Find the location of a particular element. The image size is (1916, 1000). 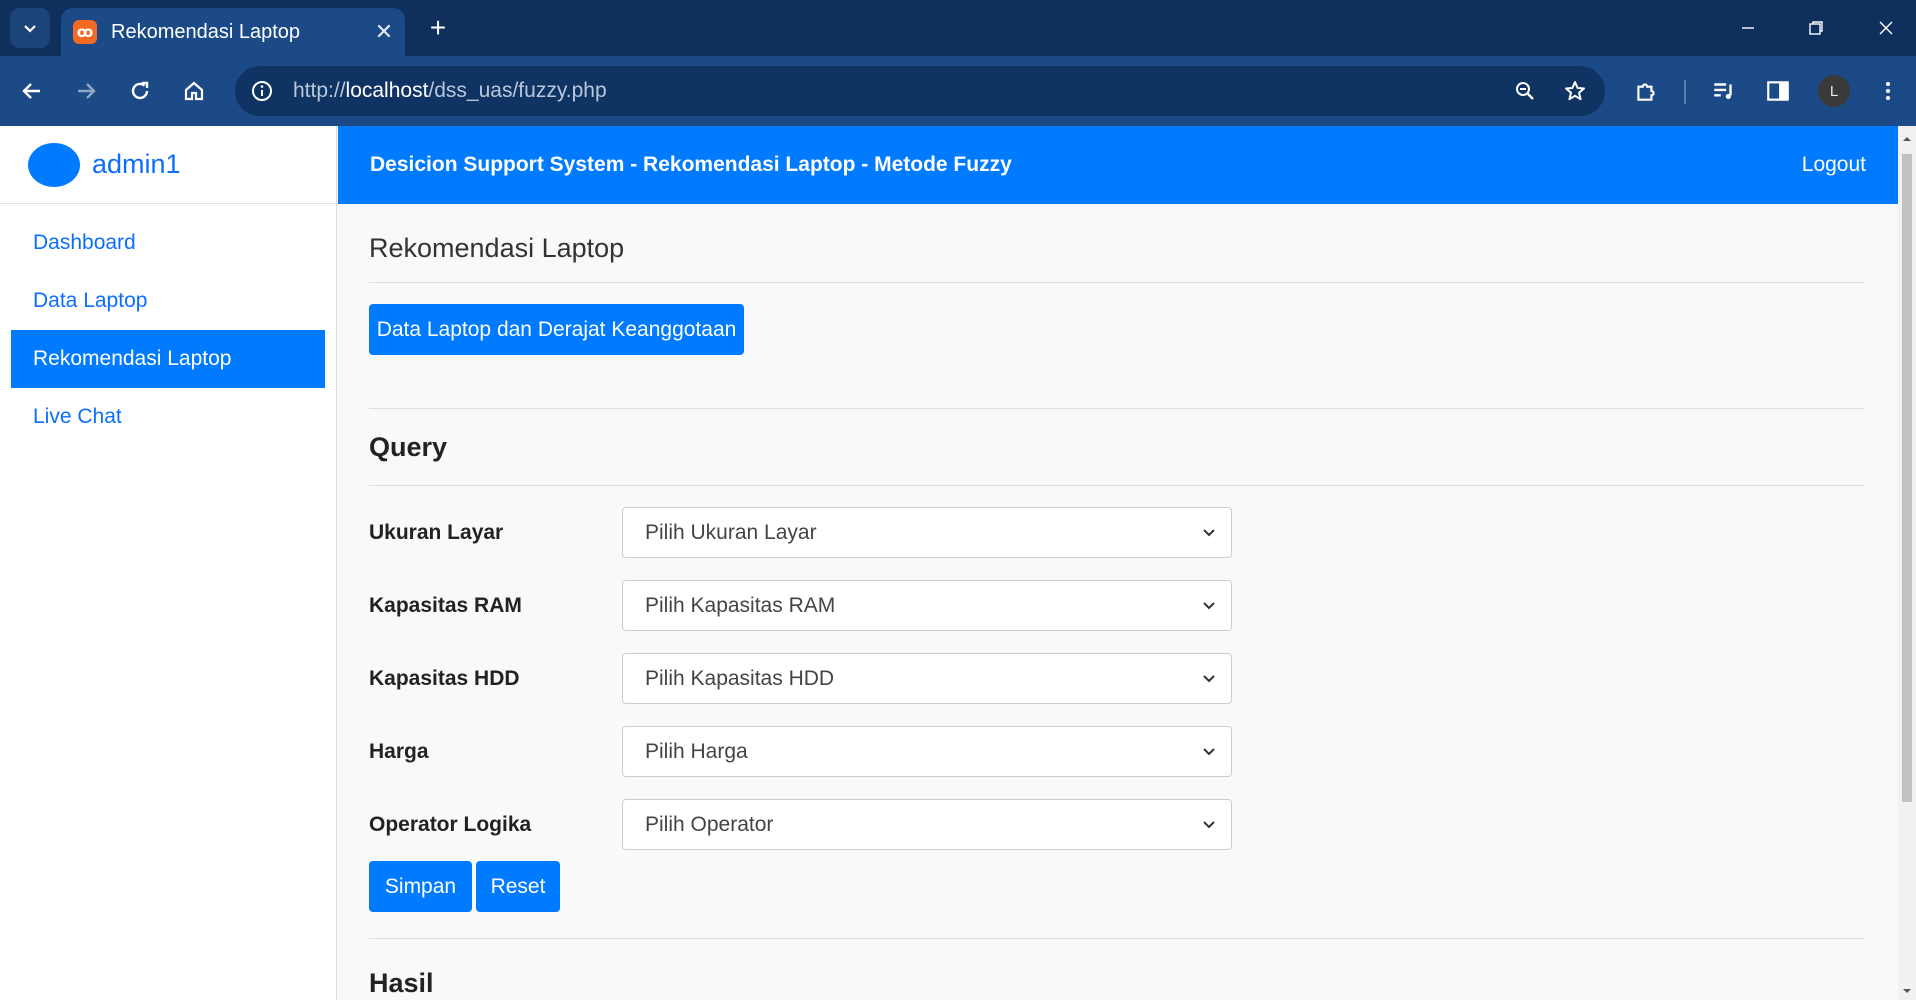

form-row-kapasitas-hdd: Kapasitas HDD Pilih Kapasitas HDD is located at coordinates (1116, 678).